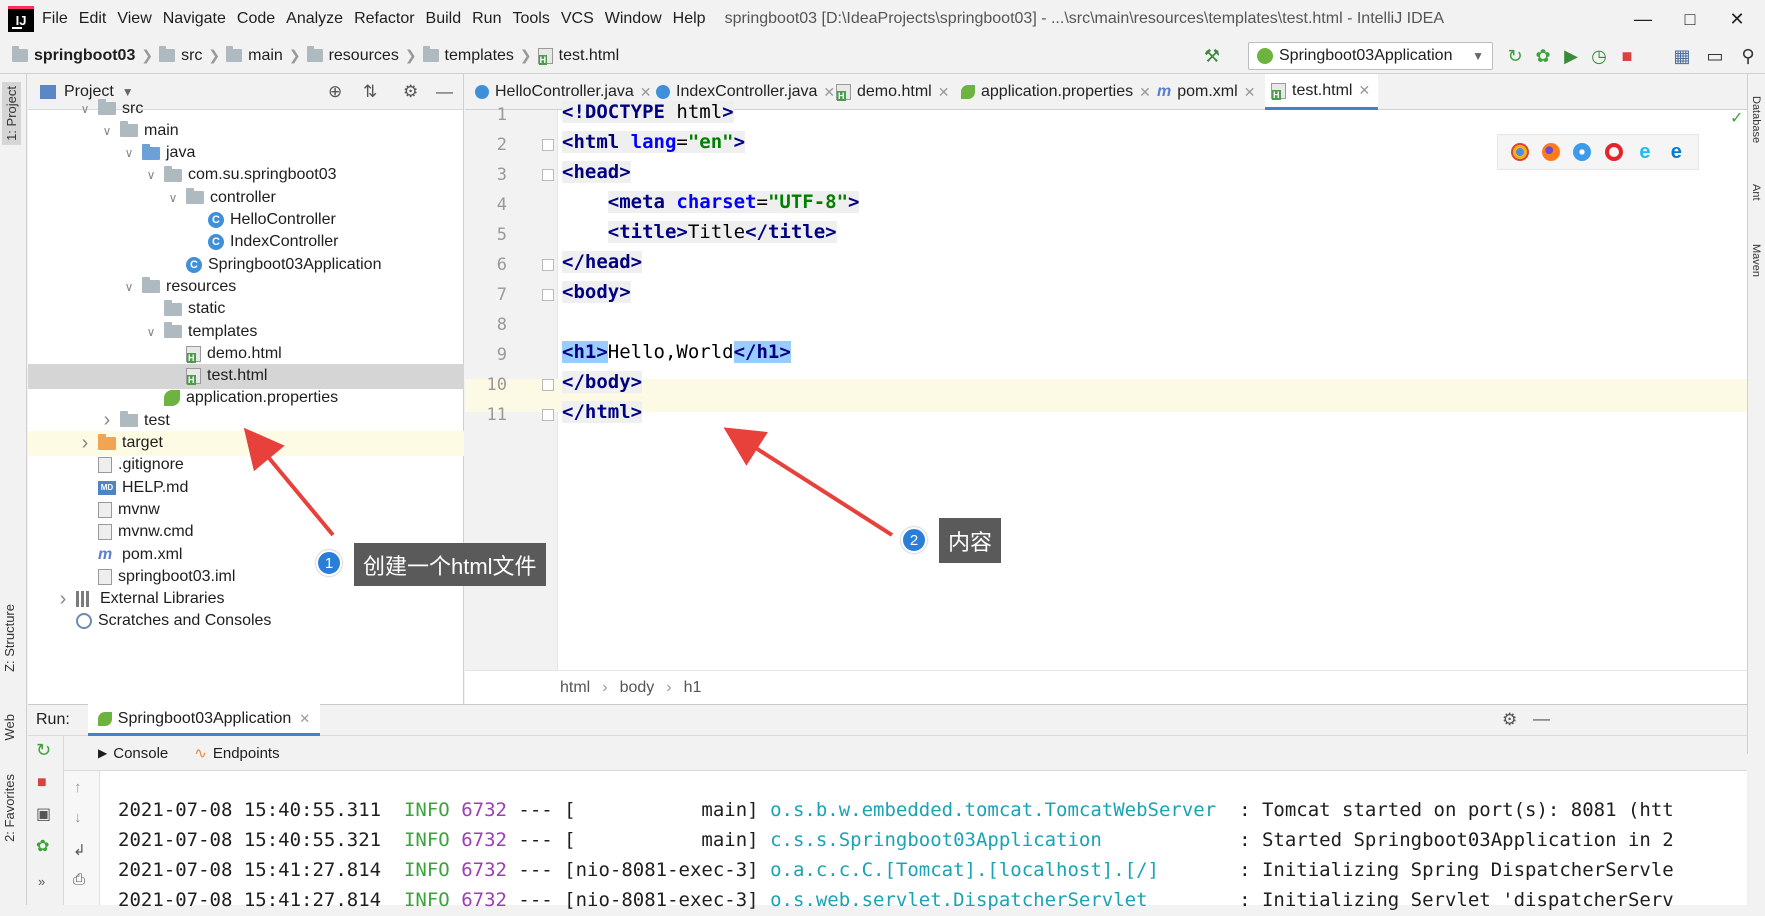 This screenshot has height=916, width=1765. Describe the element at coordinates (329, 563) in the screenshot. I see `annotation-badge-1: 1` at that location.